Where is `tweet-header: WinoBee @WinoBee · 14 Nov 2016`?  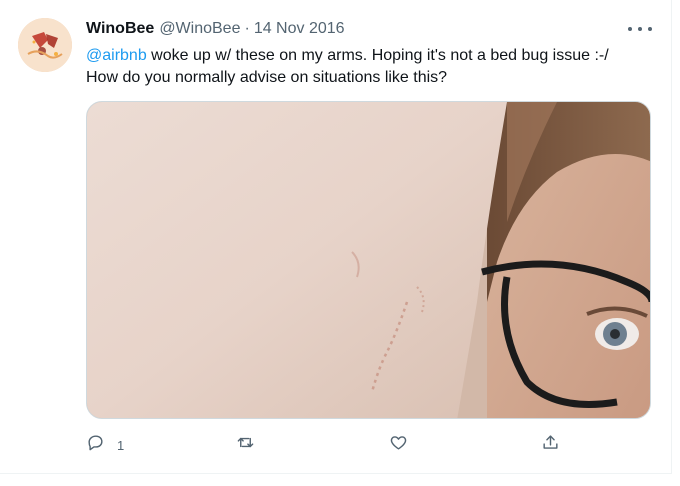 tweet-header: WinoBee @WinoBee · 14 Nov 2016 is located at coordinates (215, 31).